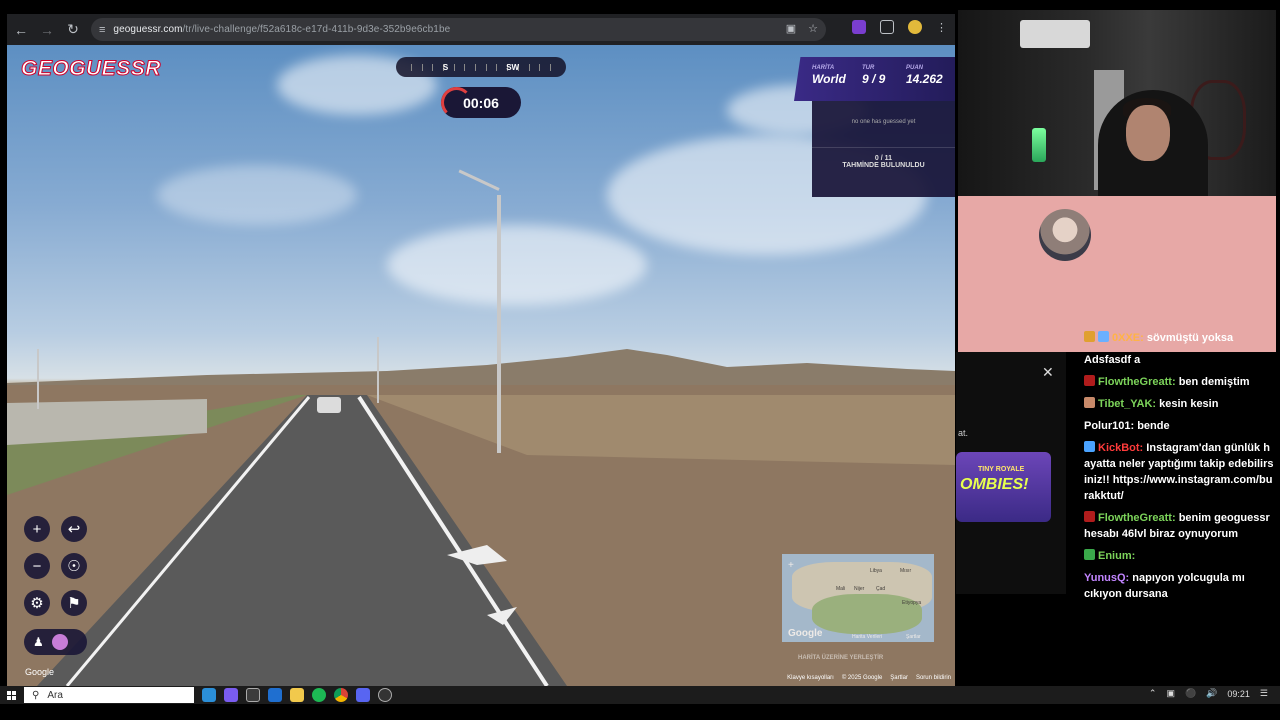  What do you see at coordinates (791, 28) in the screenshot?
I see `install-icon: ▣` at bounding box center [791, 28].